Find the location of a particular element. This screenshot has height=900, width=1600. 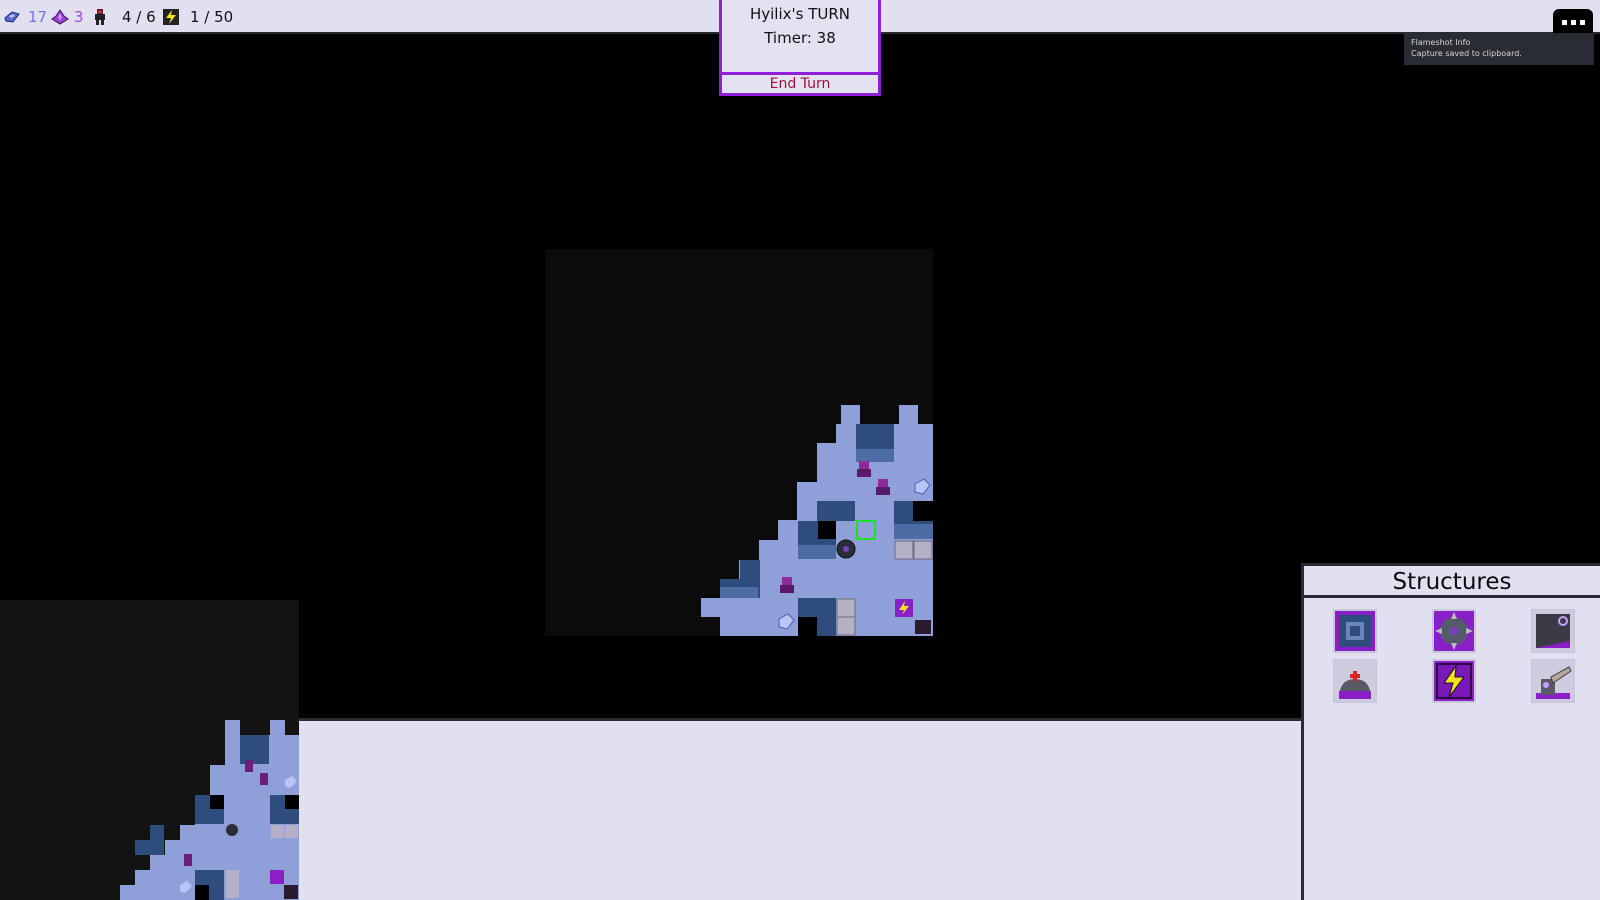

notification-title: Flameshot Info is located at coordinates (1441, 42).